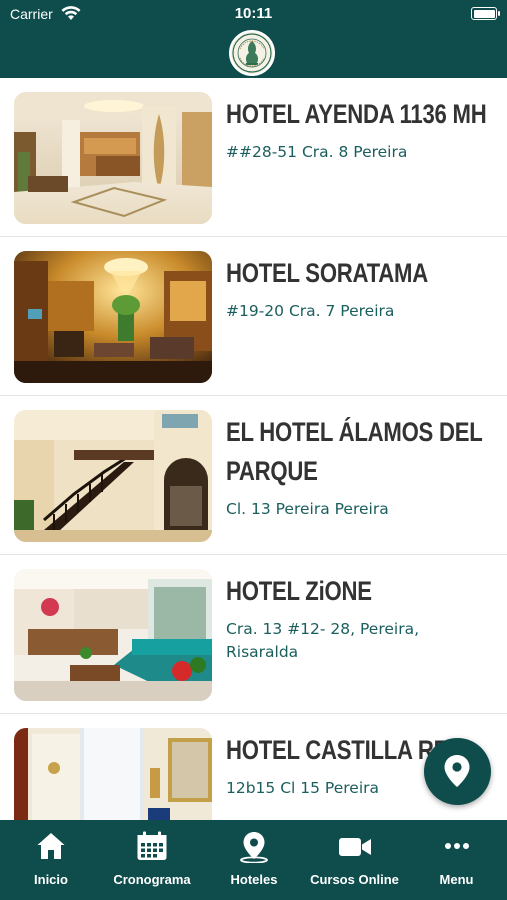  I want to click on tab-label: Hoteles, so click(254, 879).